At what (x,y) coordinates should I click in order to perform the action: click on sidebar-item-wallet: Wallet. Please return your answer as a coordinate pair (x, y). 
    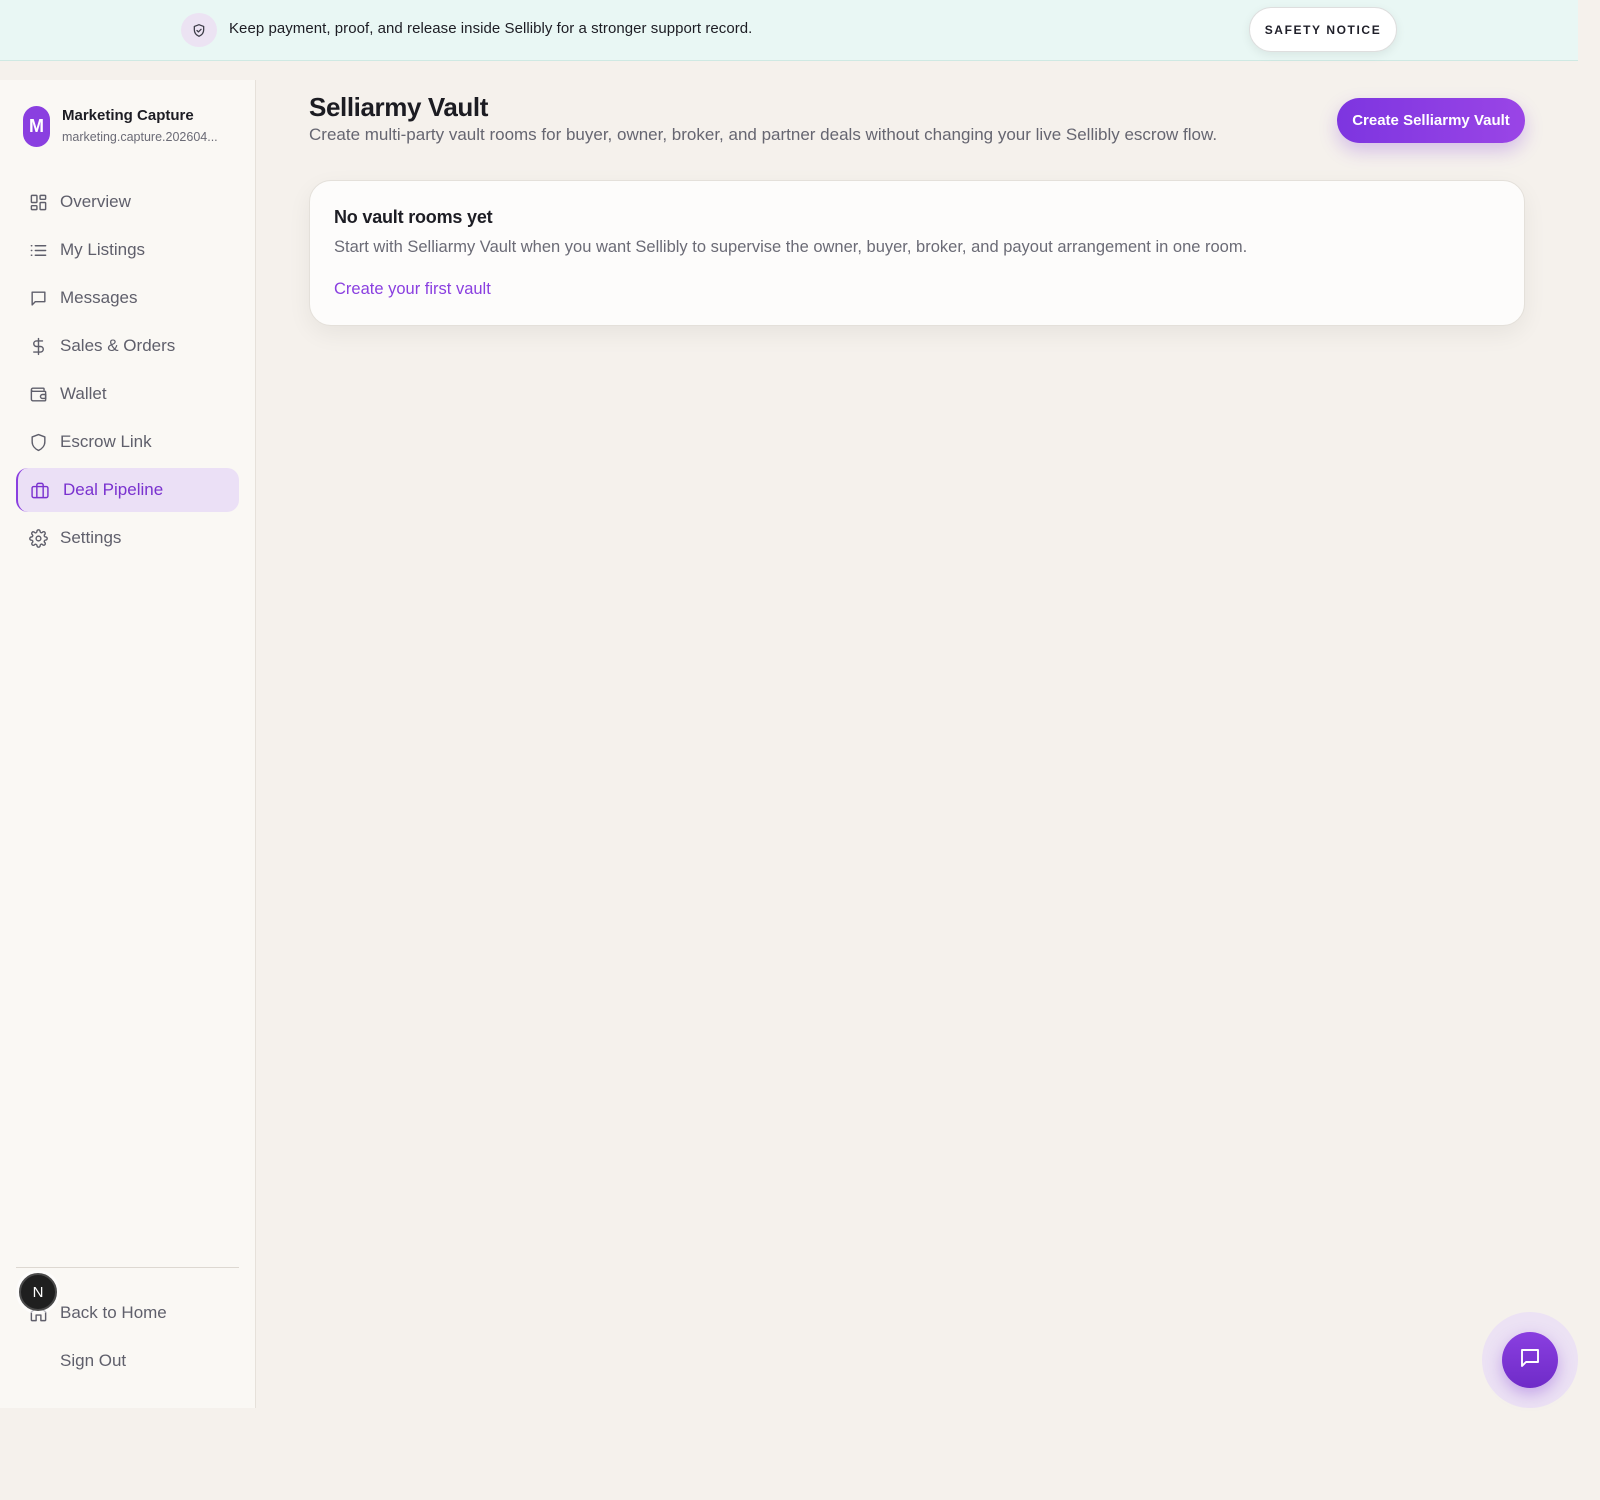
    Looking at the image, I should click on (127, 394).